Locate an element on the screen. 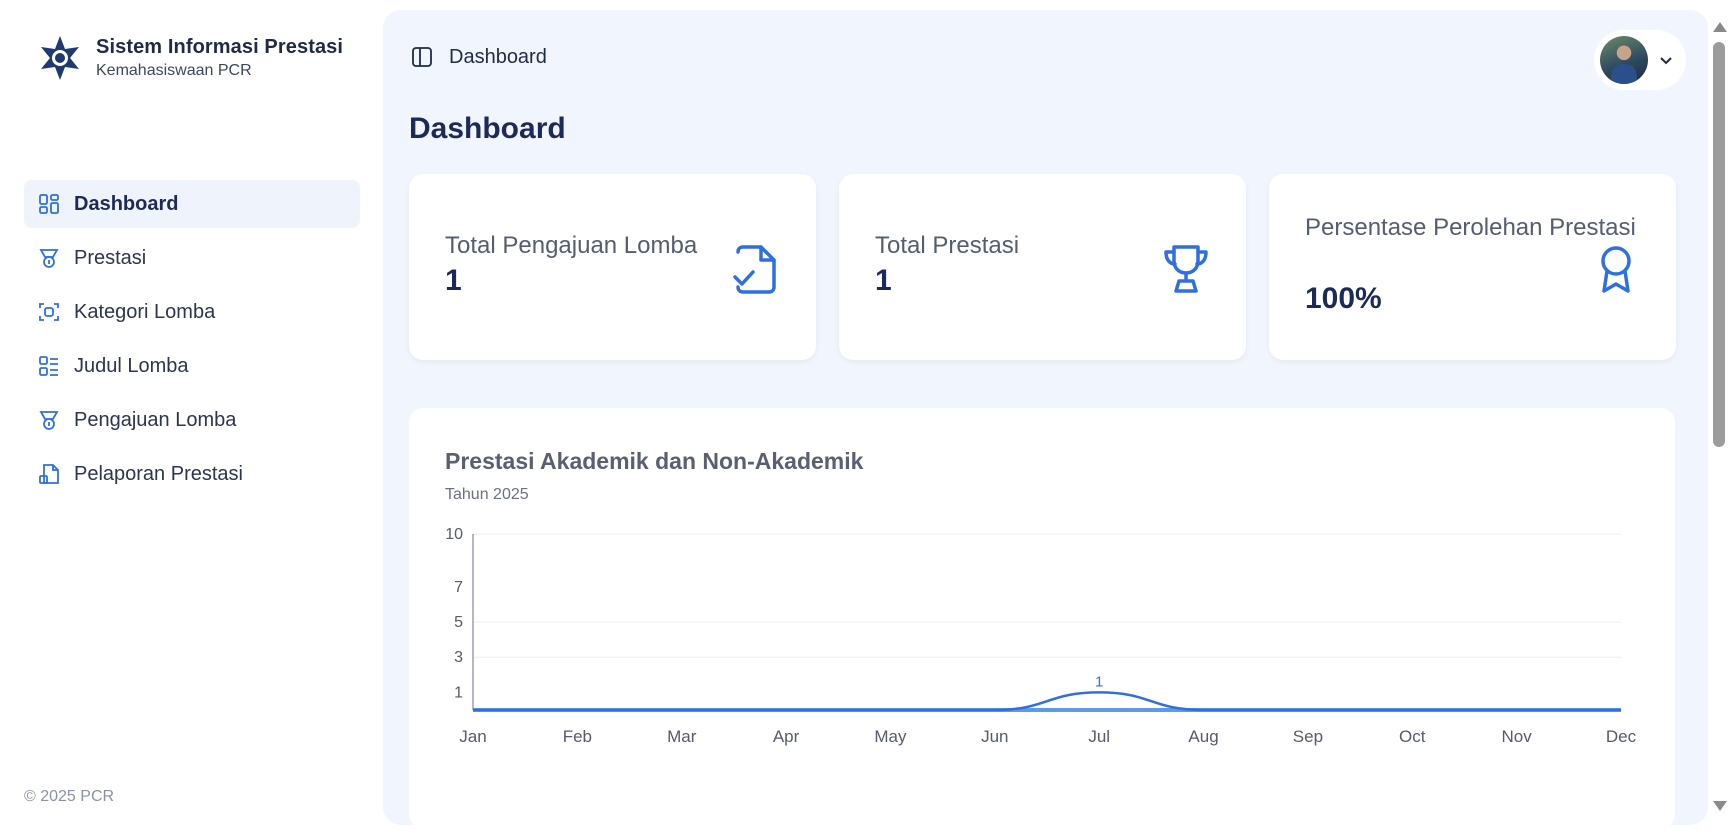  chart-x-tick-label: Mar is located at coordinates (682, 736).